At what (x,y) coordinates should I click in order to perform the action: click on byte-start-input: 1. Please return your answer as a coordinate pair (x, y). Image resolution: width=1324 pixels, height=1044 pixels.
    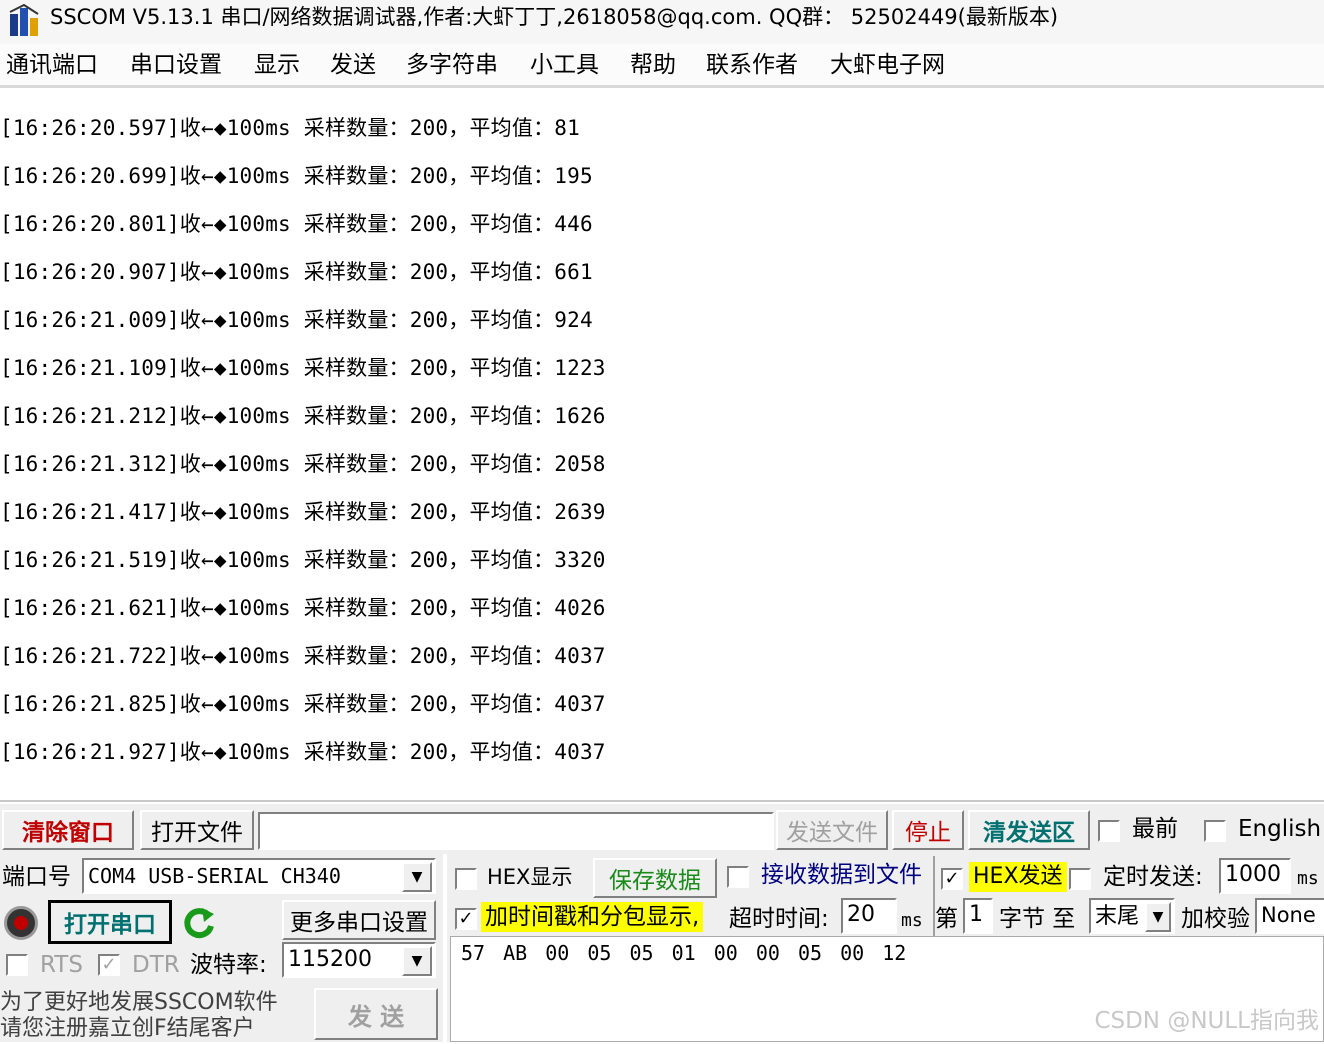
    Looking at the image, I should click on (978, 916).